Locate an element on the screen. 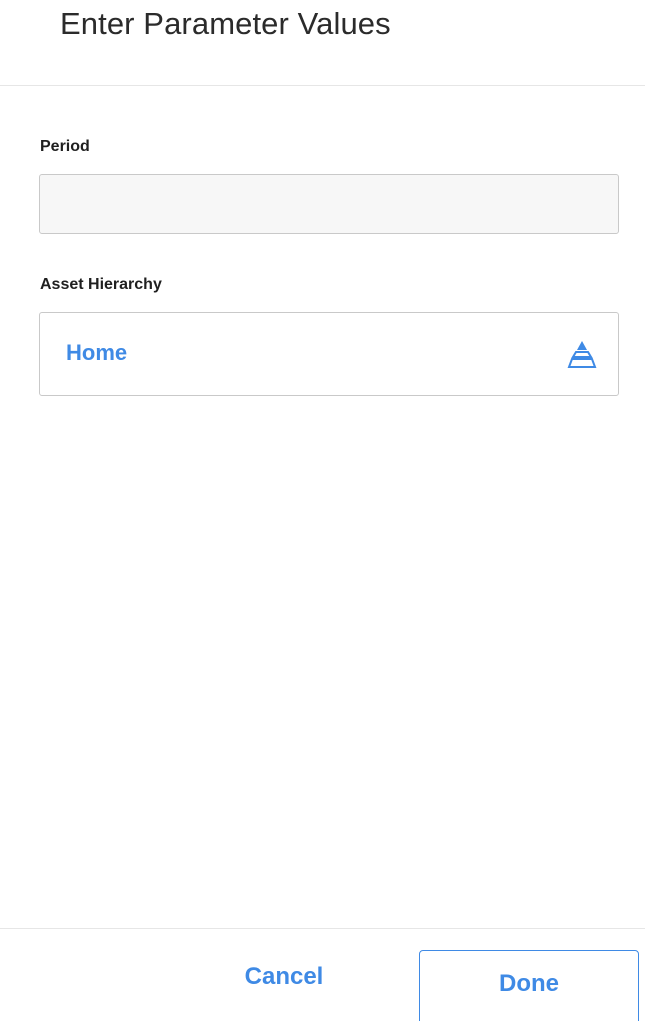  asset-hierarchy-label: Asset Hierarchy is located at coordinates (101, 284).